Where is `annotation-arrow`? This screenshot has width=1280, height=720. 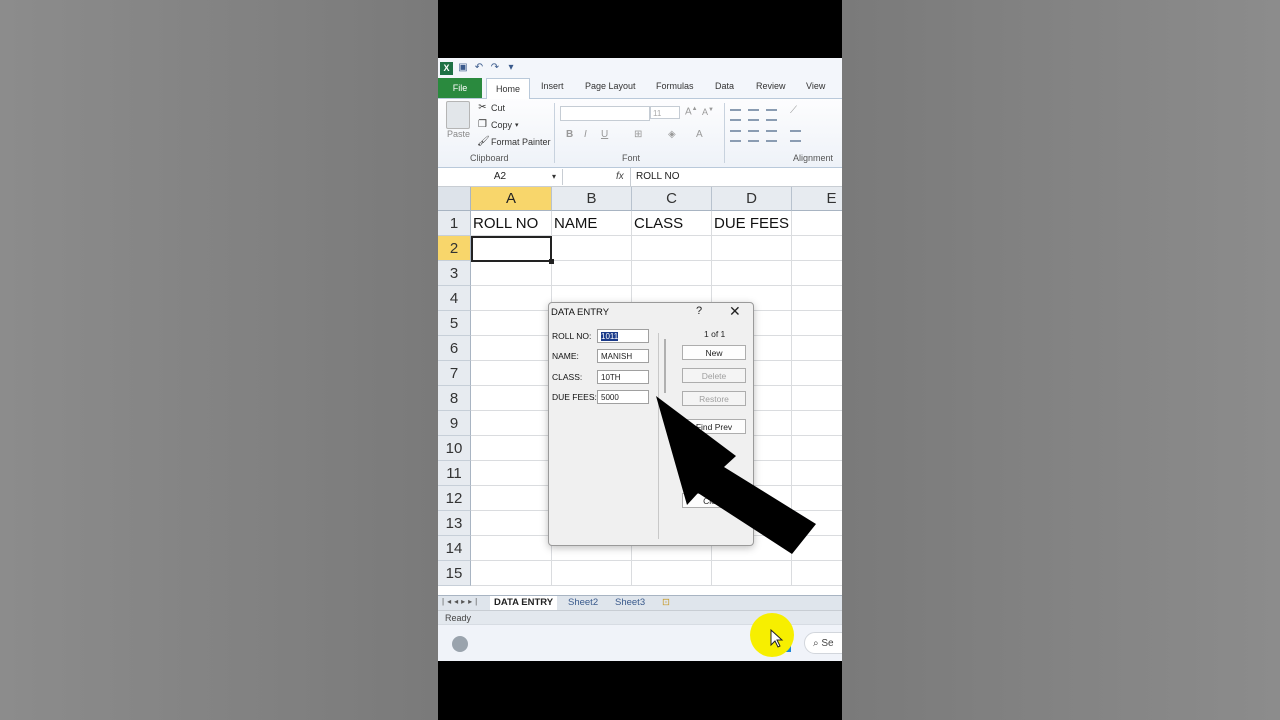 annotation-arrow is located at coordinates (736, 475).